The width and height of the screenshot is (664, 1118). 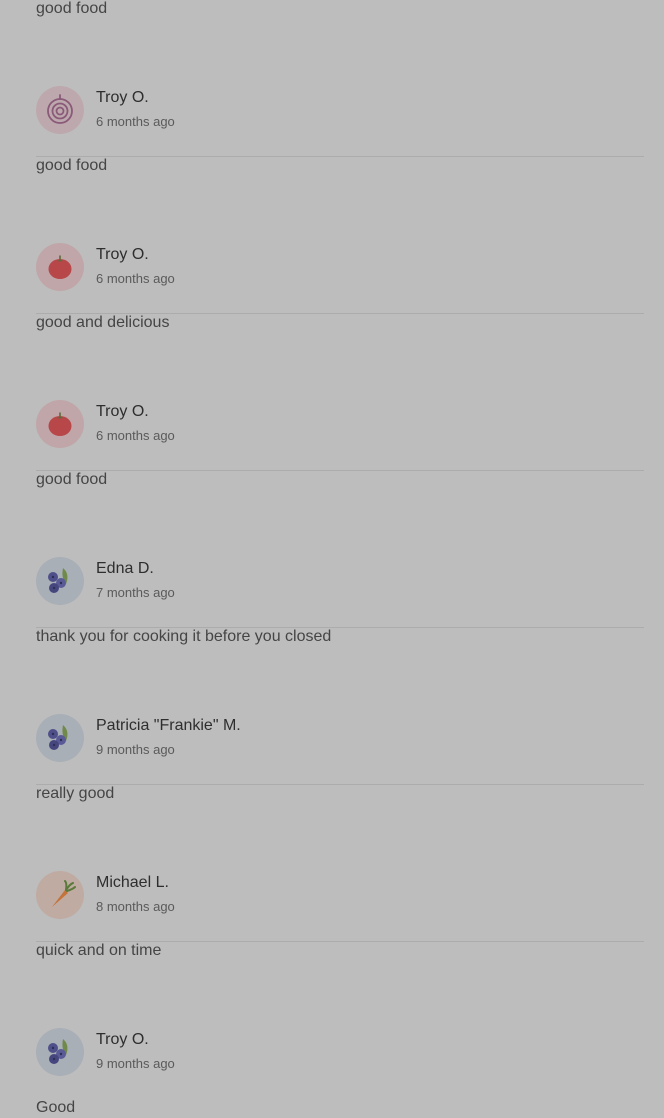 What do you see at coordinates (340, 1029) in the screenshot?
I see `review-item: Troy O. 9 months ago Good` at bounding box center [340, 1029].